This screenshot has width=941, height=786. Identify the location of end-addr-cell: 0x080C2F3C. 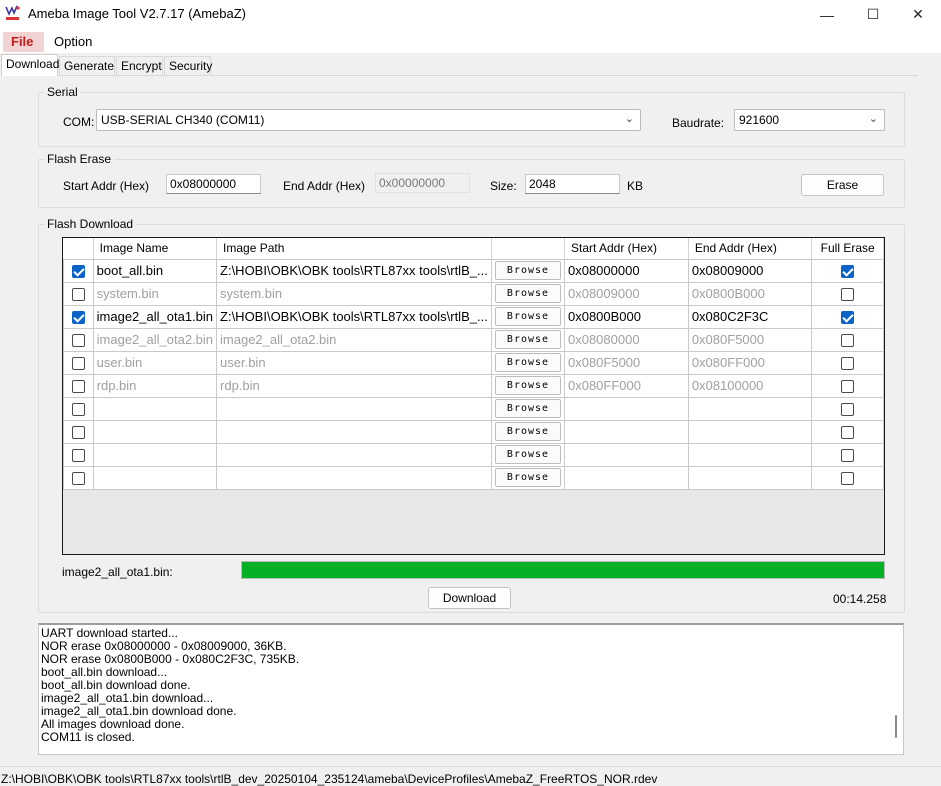
(750, 316).